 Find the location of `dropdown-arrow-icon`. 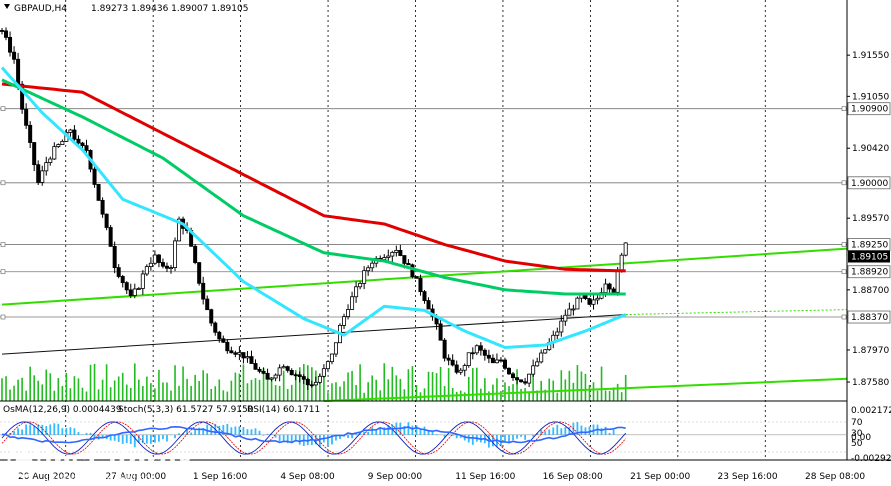

dropdown-arrow-icon is located at coordinates (7, 6).